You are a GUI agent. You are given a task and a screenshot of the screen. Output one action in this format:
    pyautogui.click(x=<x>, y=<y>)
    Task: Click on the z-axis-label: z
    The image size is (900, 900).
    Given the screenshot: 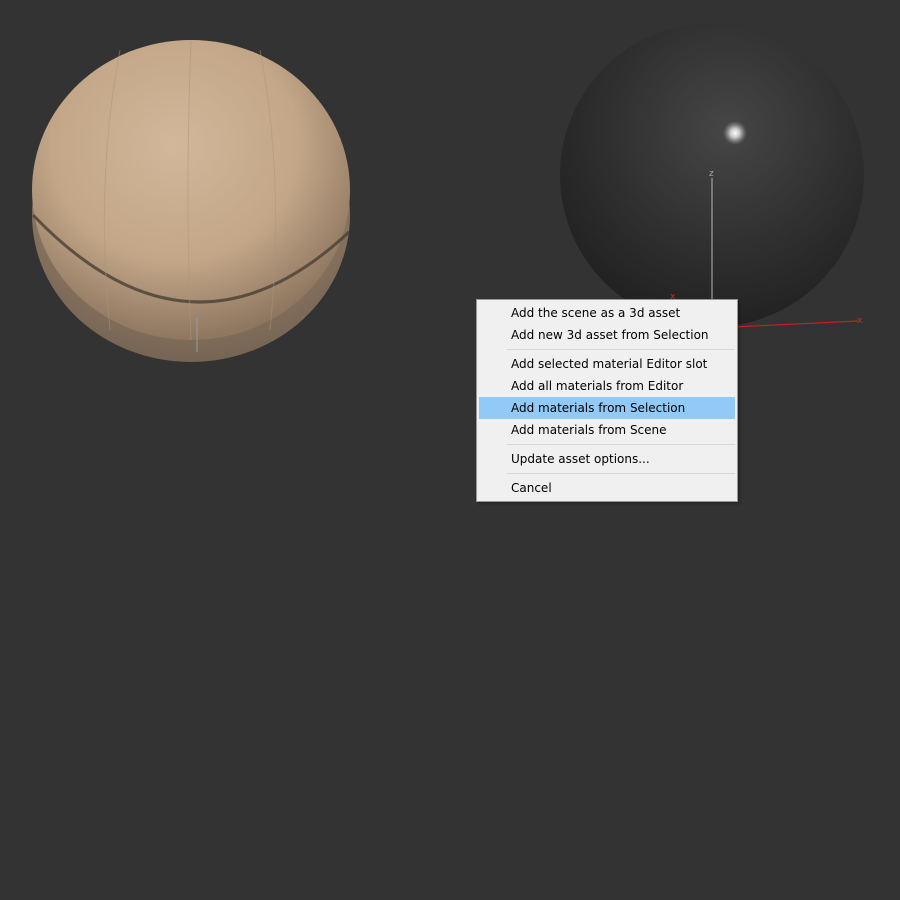 What is the action you would take?
    pyautogui.click(x=197, y=315)
    